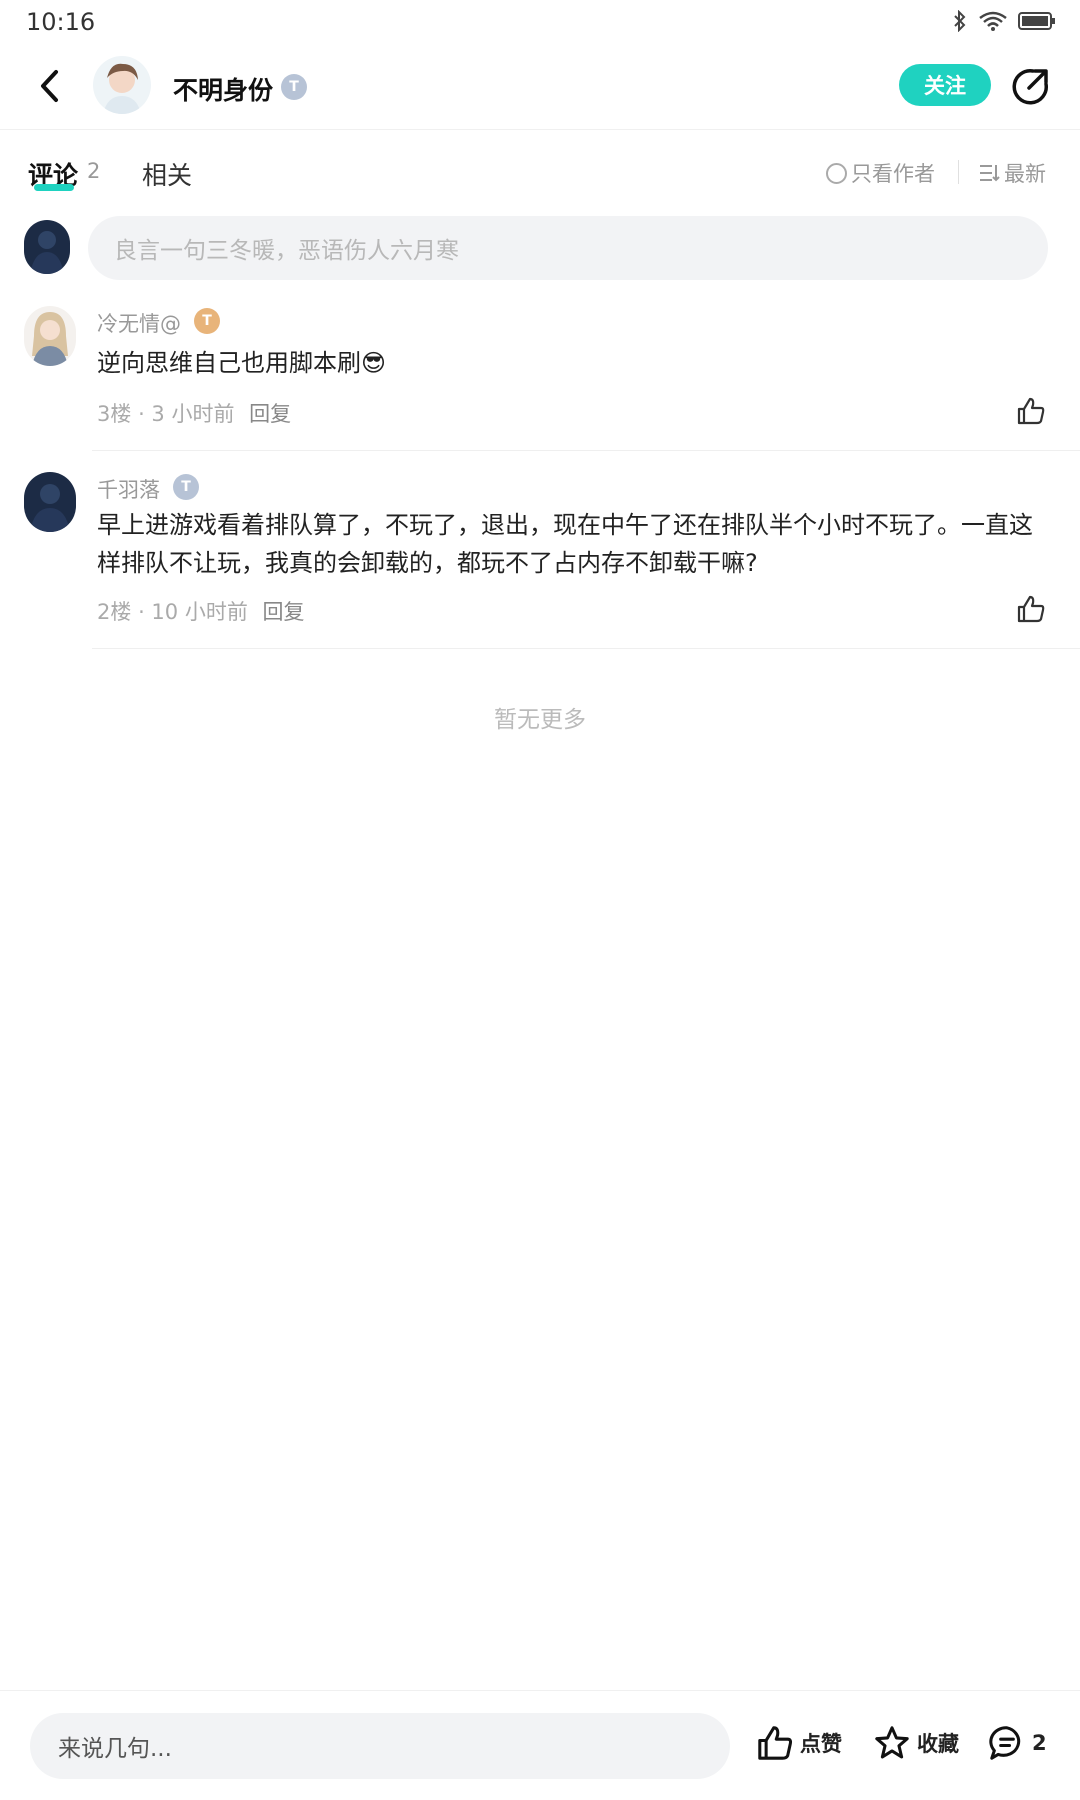 Image resolution: width=1080 pixels, height=1800 pixels. What do you see at coordinates (1025, 174) in the screenshot?
I see `sort-latest-label: 最新` at bounding box center [1025, 174].